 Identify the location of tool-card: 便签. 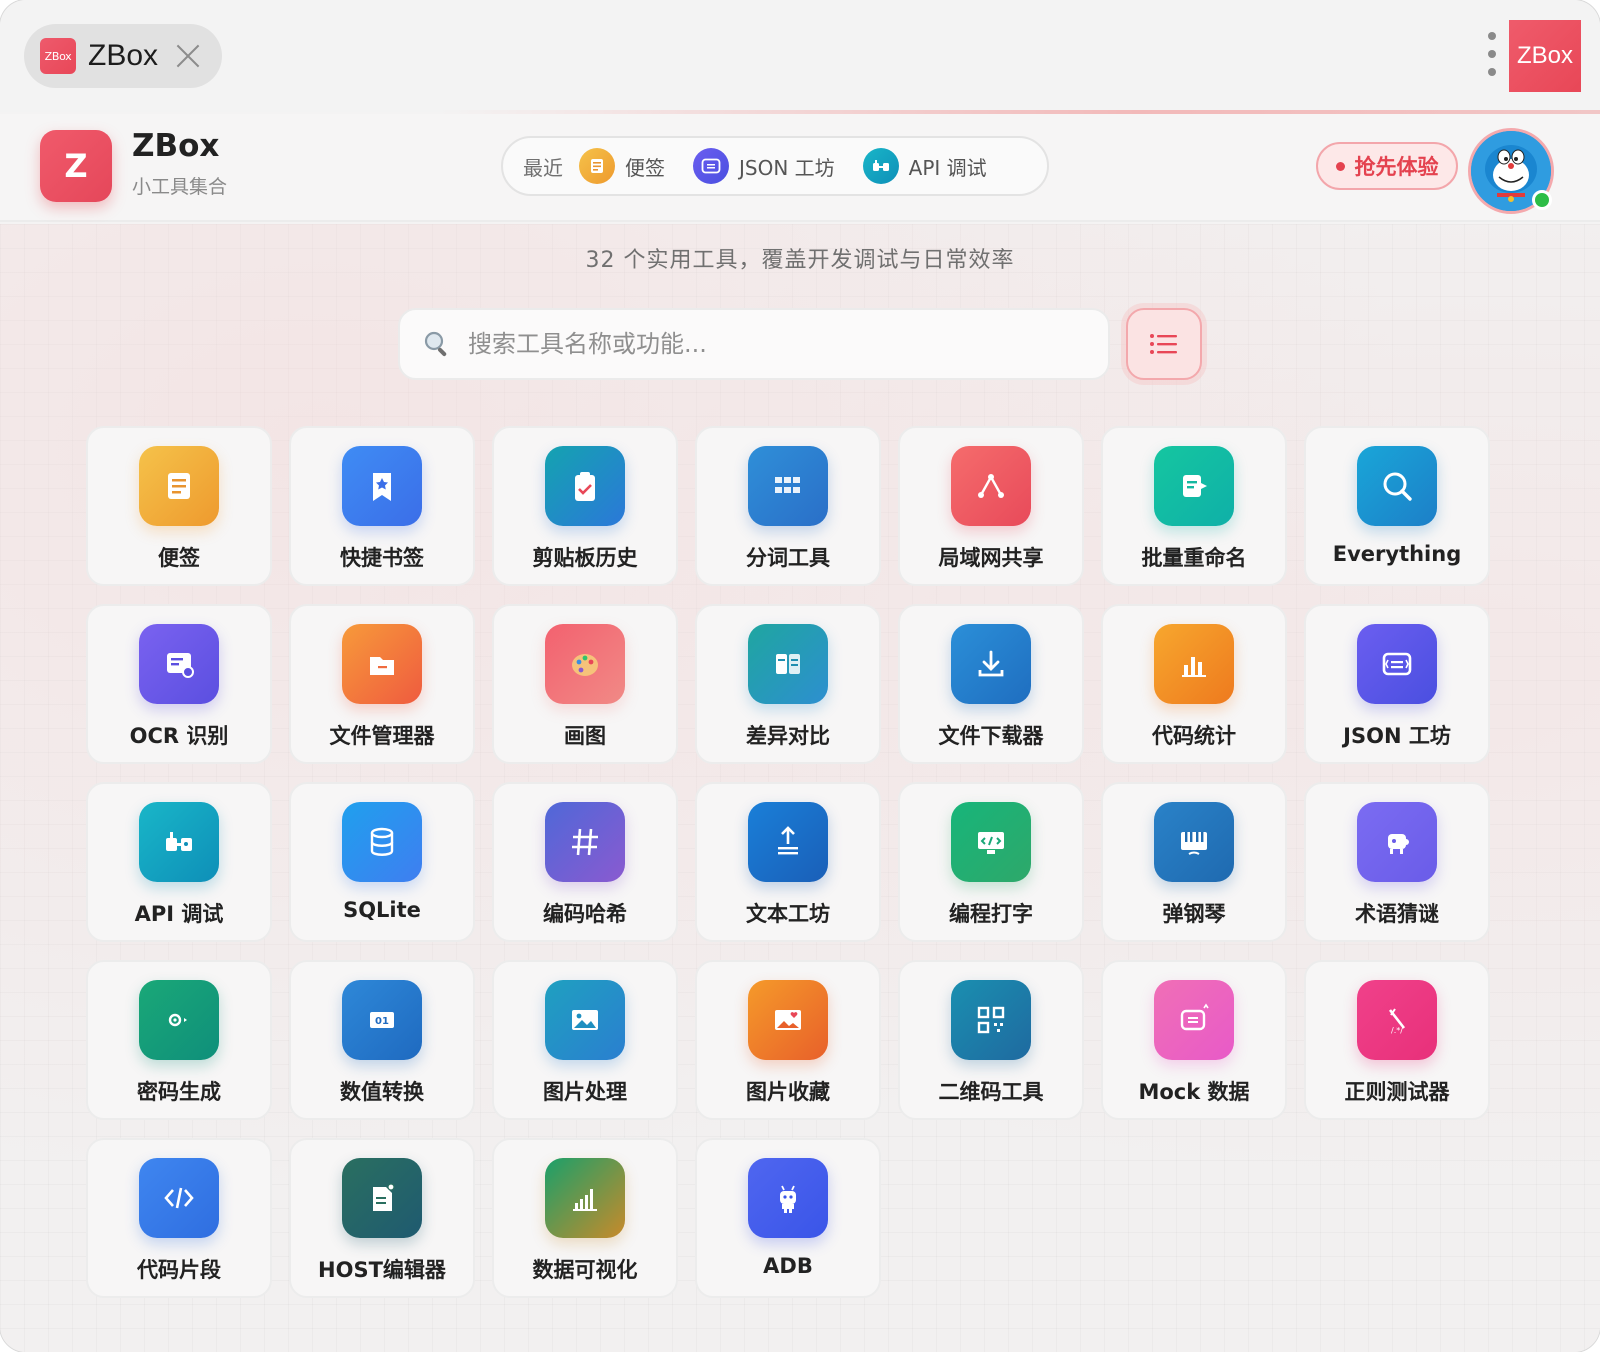
(179, 506).